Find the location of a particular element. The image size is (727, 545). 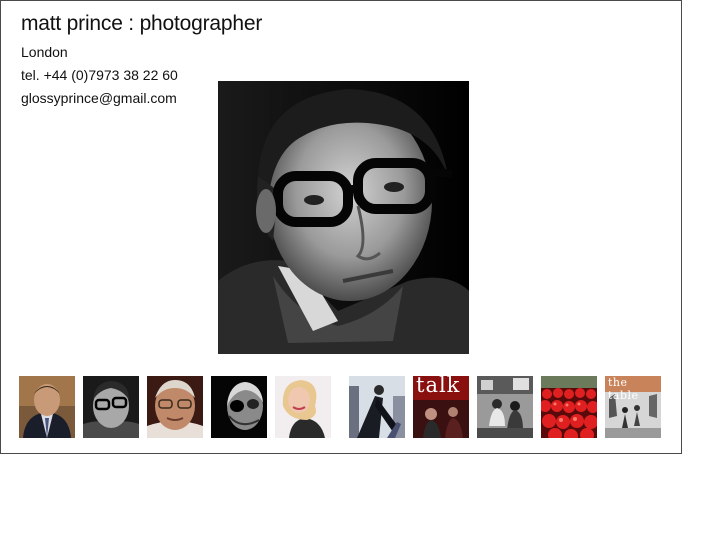

thumbnail-7: talk is located at coordinates (441, 407).